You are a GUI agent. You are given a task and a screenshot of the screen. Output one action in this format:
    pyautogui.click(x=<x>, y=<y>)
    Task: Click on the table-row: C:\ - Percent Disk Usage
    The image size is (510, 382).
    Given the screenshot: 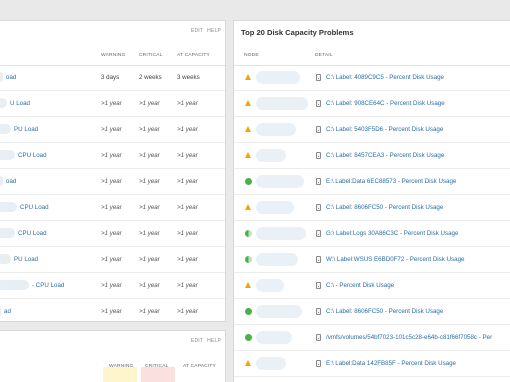 What is the action you would take?
    pyautogui.click(x=372, y=286)
    